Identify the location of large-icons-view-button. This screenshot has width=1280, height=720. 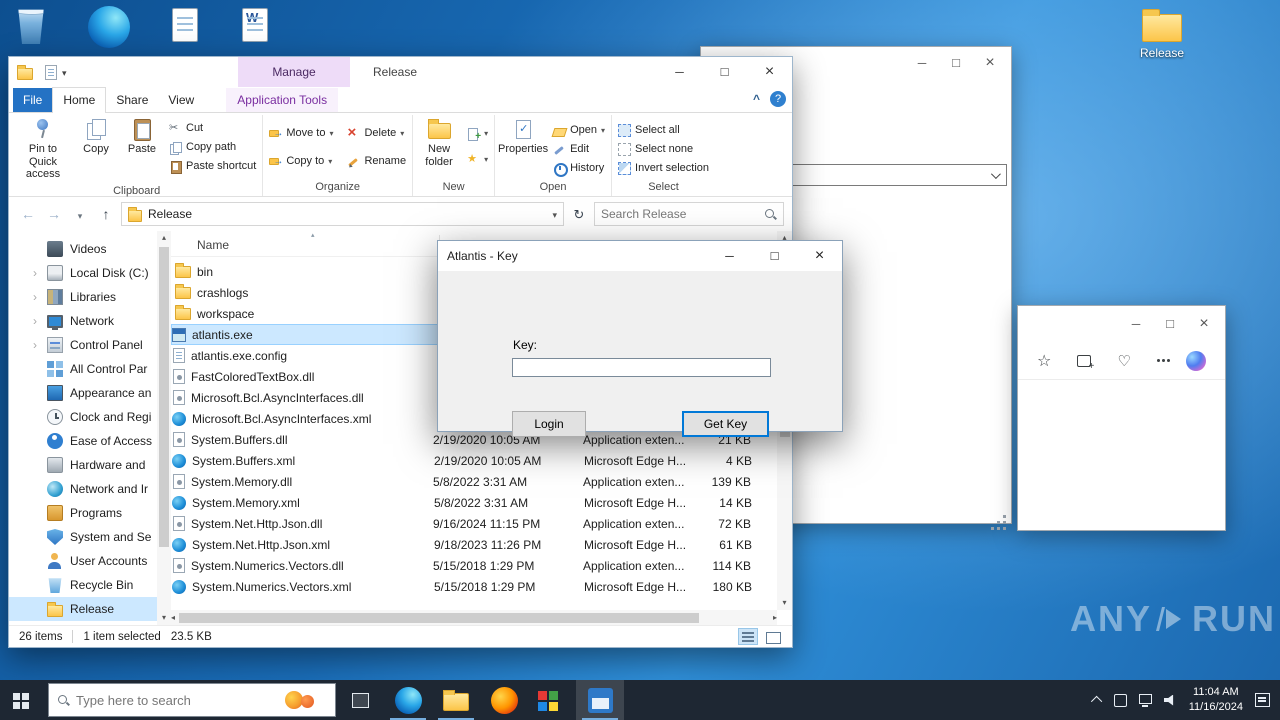
(772, 636).